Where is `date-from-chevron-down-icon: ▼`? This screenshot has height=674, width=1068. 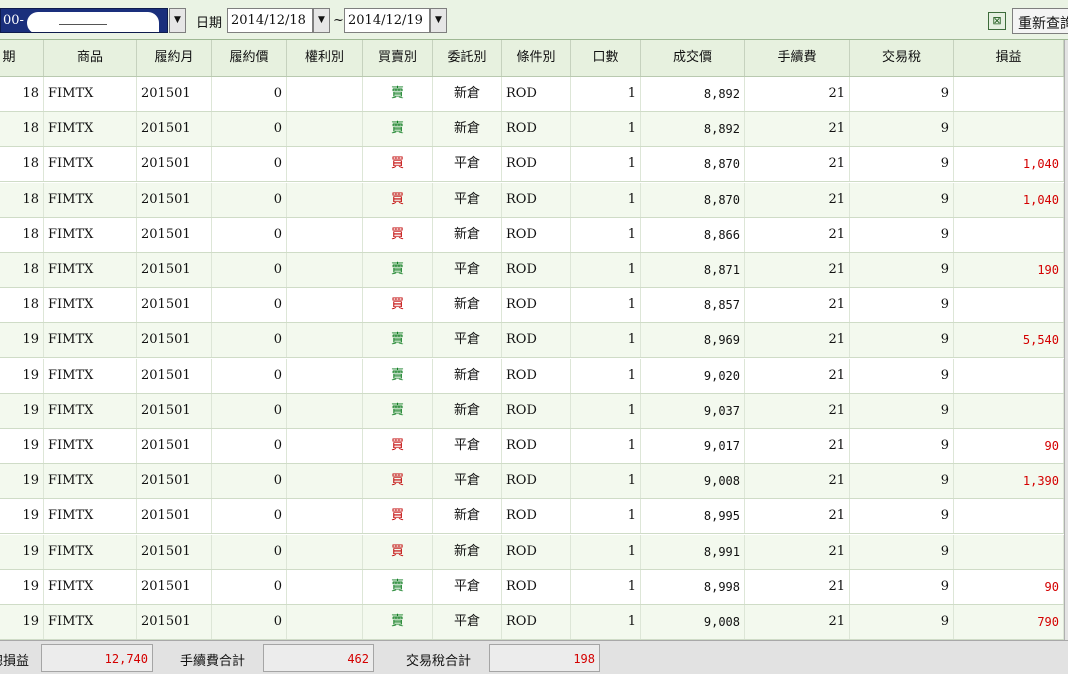 date-from-chevron-down-icon: ▼ is located at coordinates (321, 20).